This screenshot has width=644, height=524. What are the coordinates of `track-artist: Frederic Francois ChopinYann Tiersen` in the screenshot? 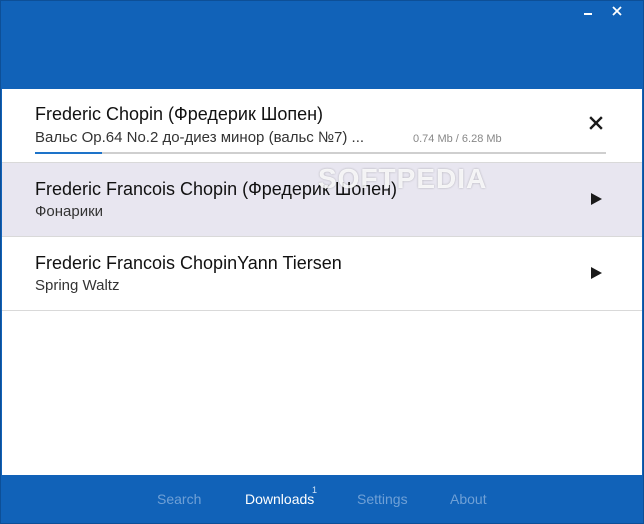 It's located at (188, 263).